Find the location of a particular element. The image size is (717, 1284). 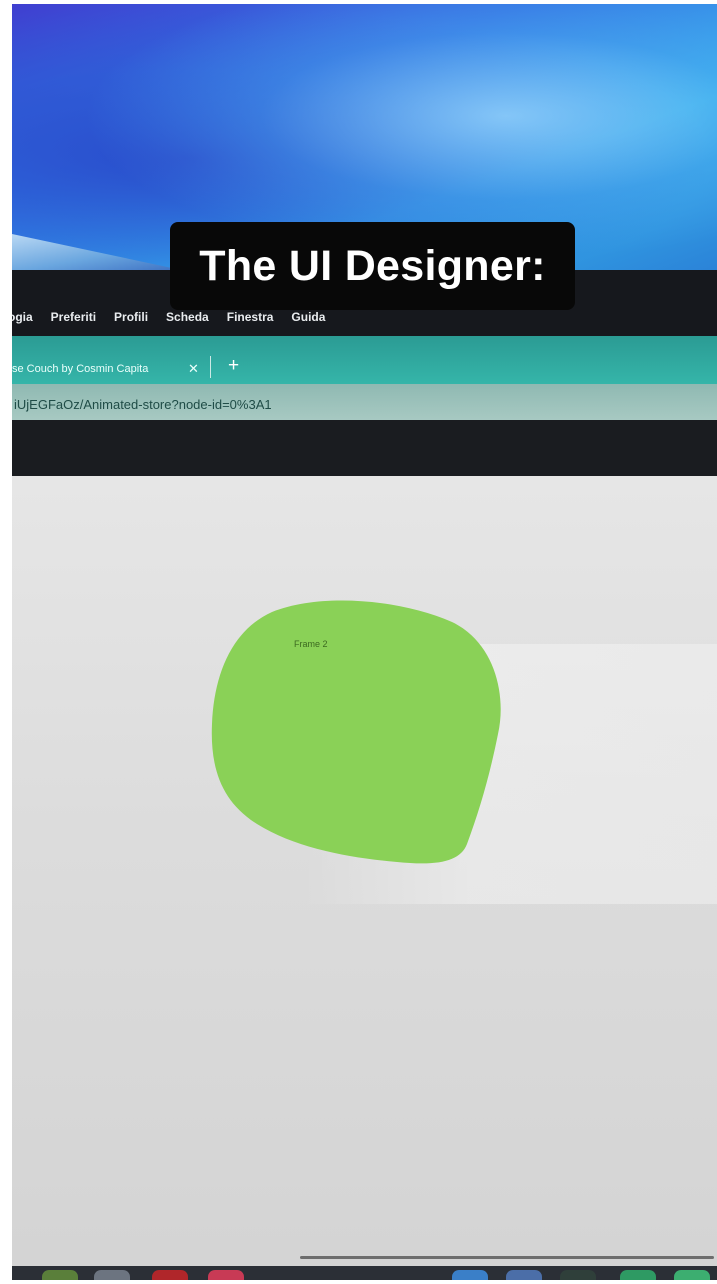

tab-title: se Couch by Cosmin Capita is located at coordinates (80, 369).